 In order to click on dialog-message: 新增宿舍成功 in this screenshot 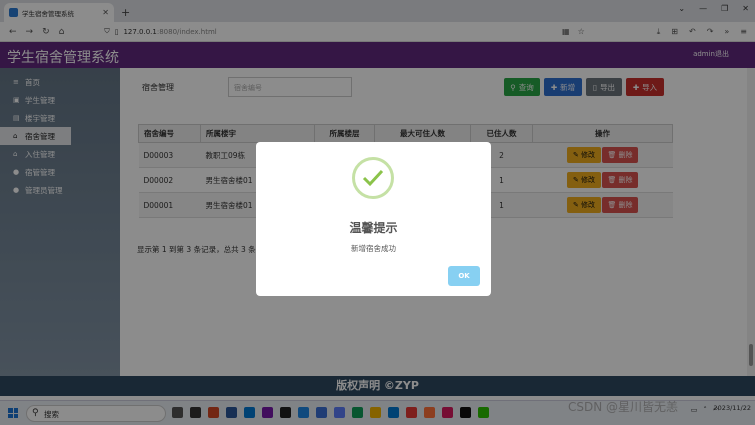, I will do `click(373, 248)`.